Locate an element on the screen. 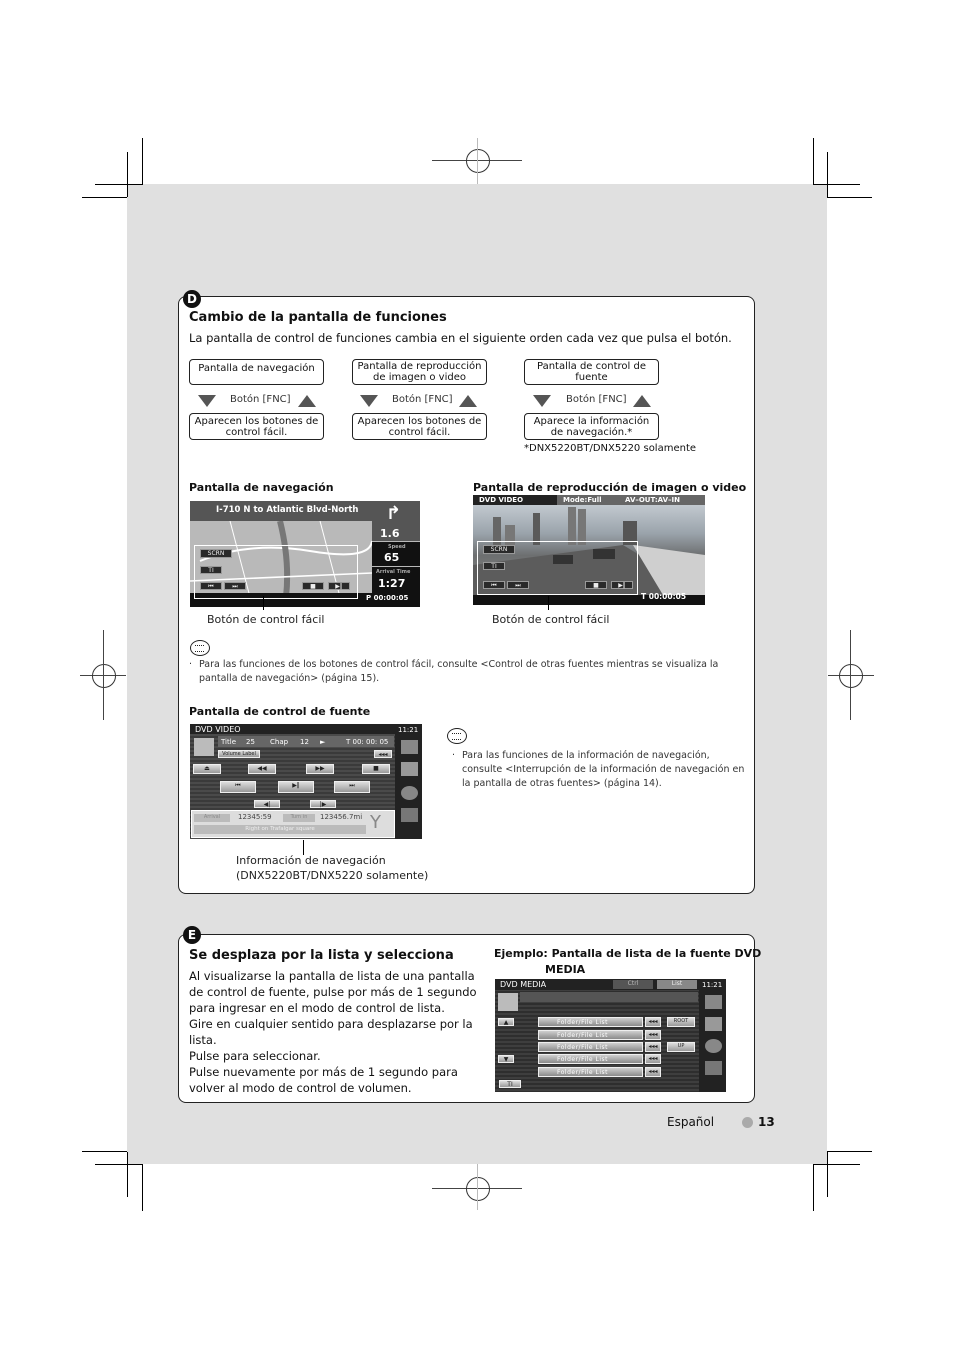 The image size is (954, 1350). source-name: DVD VIDEO is located at coordinates (218, 729).